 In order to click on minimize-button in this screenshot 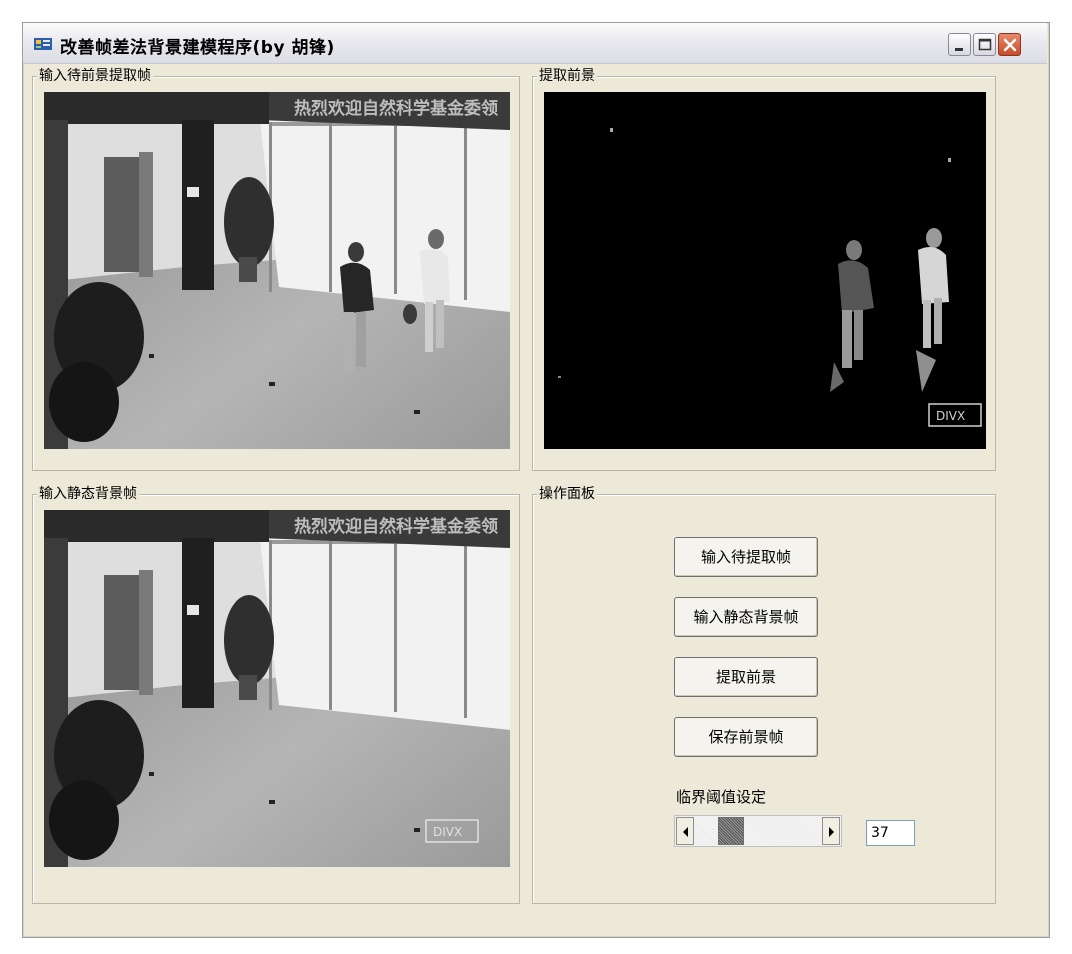, I will do `click(959, 44)`.